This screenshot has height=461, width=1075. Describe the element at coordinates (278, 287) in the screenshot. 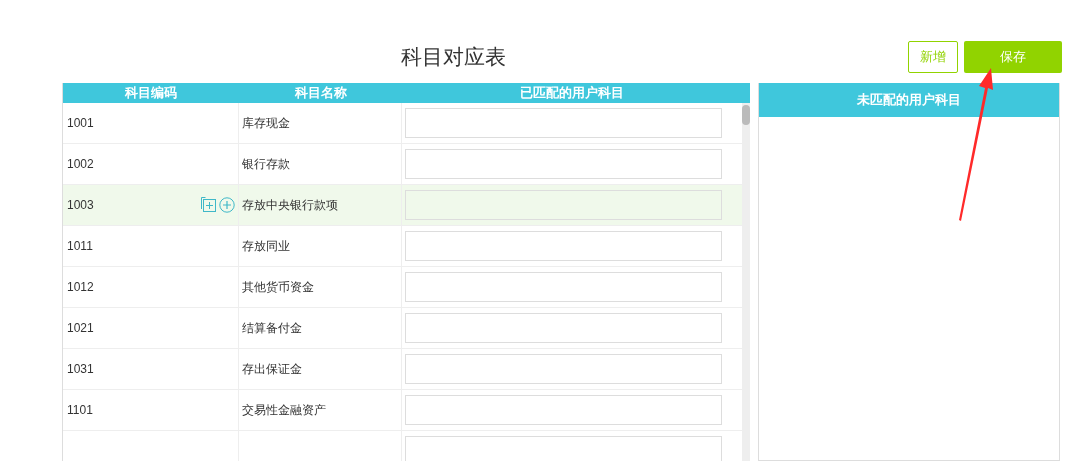

I see `table-cell-text: 其他货币资金` at that location.